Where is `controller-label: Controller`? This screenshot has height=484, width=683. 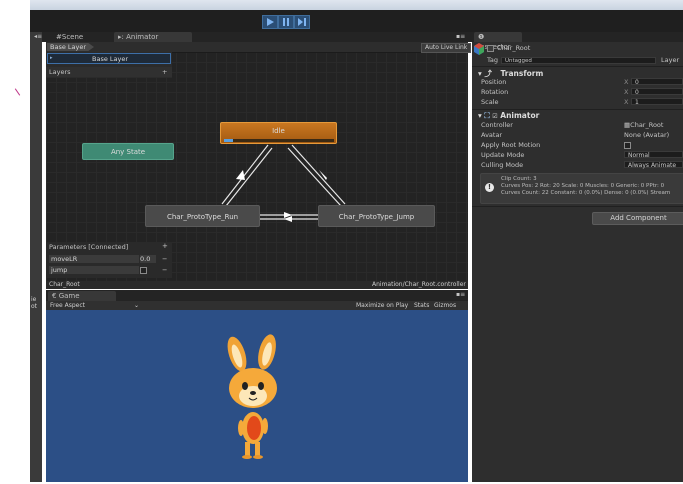 controller-label: Controller is located at coordinates (497, 125).